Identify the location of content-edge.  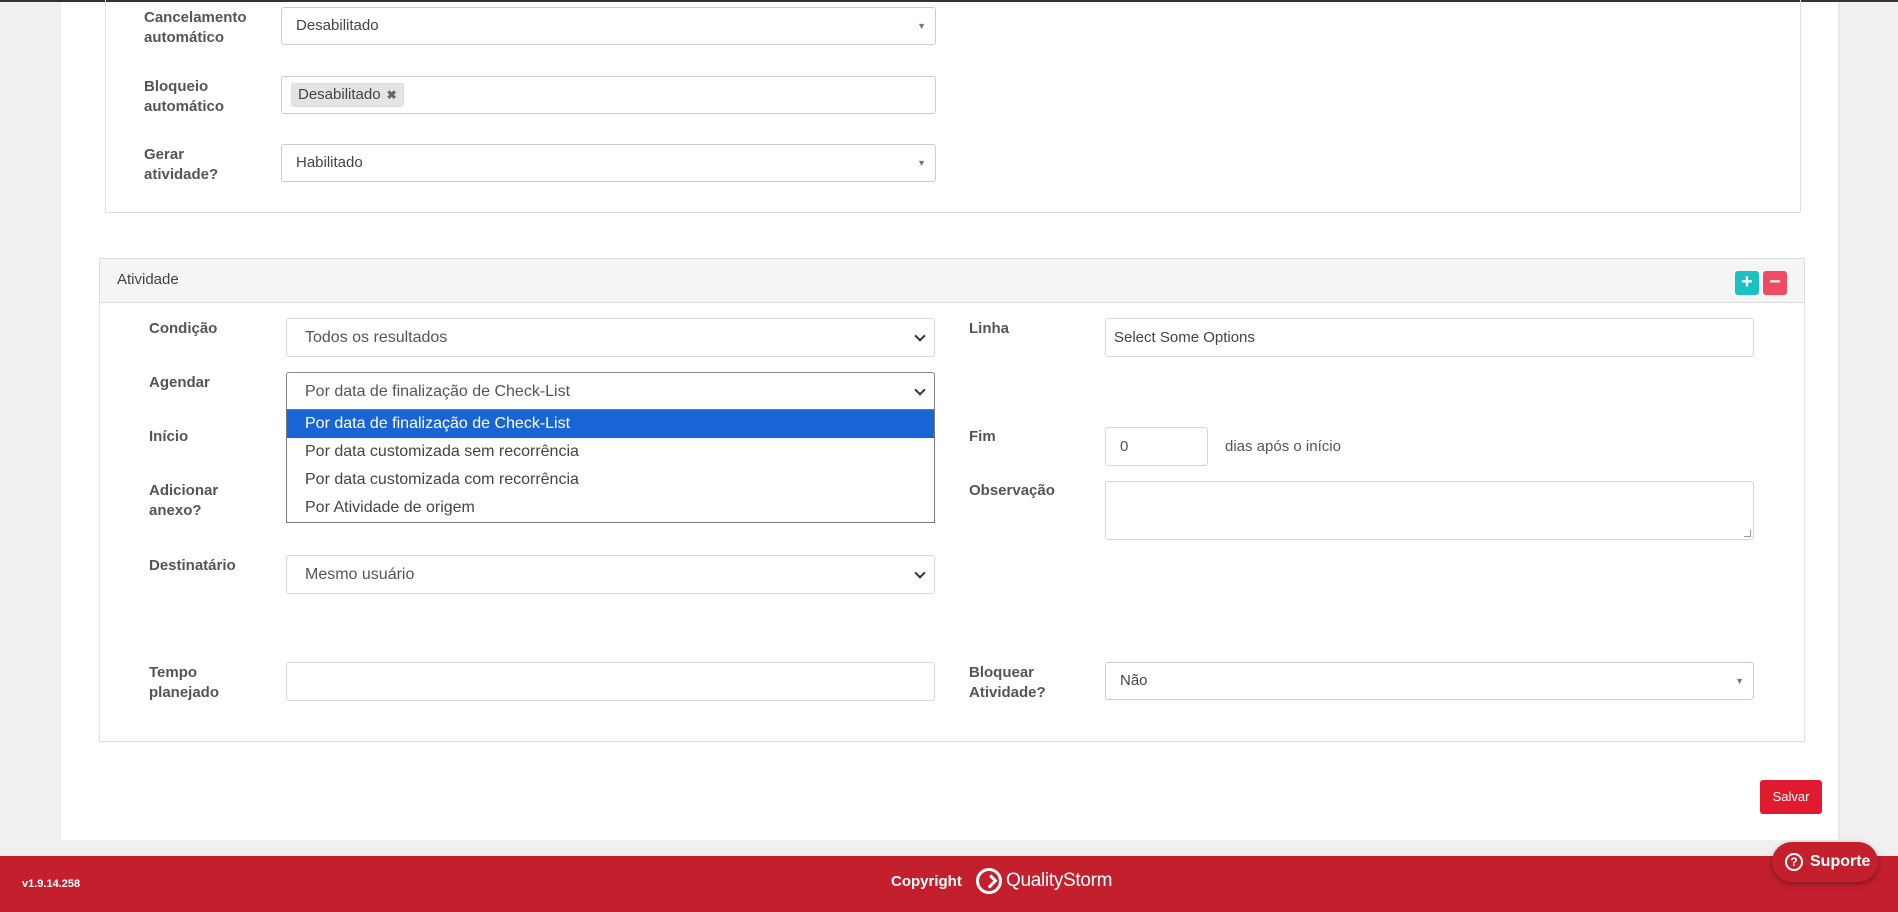
(1839, 421).